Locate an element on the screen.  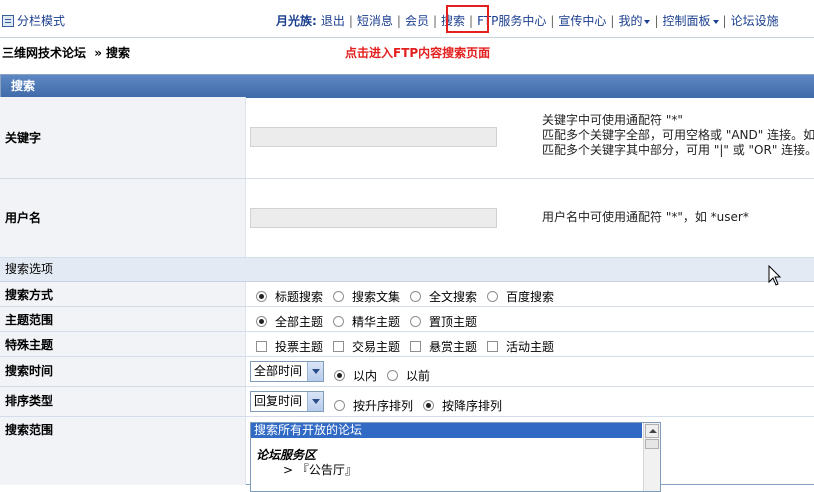
forum-listbox: 搜索所有开放的论坛 论坛服务区 > 『公告厅』 is located at coordinates (455, 457).